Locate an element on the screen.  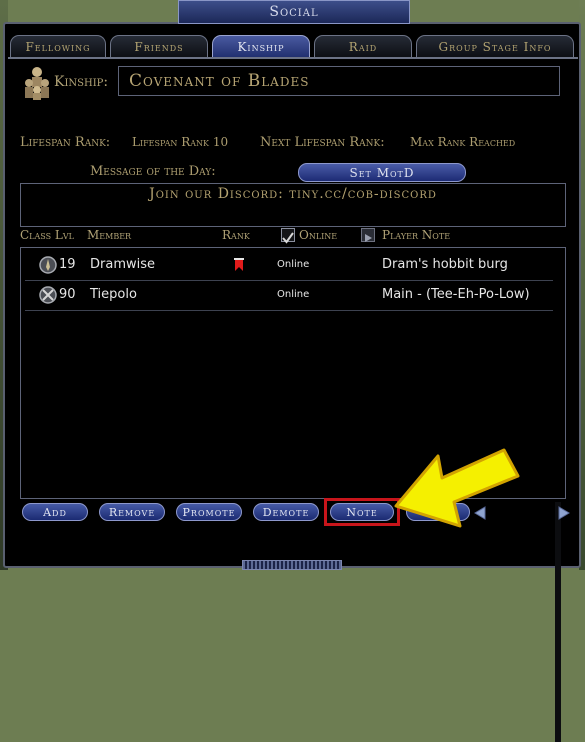
set-motd-button: Set MotD is located at coordinates (382, 172).